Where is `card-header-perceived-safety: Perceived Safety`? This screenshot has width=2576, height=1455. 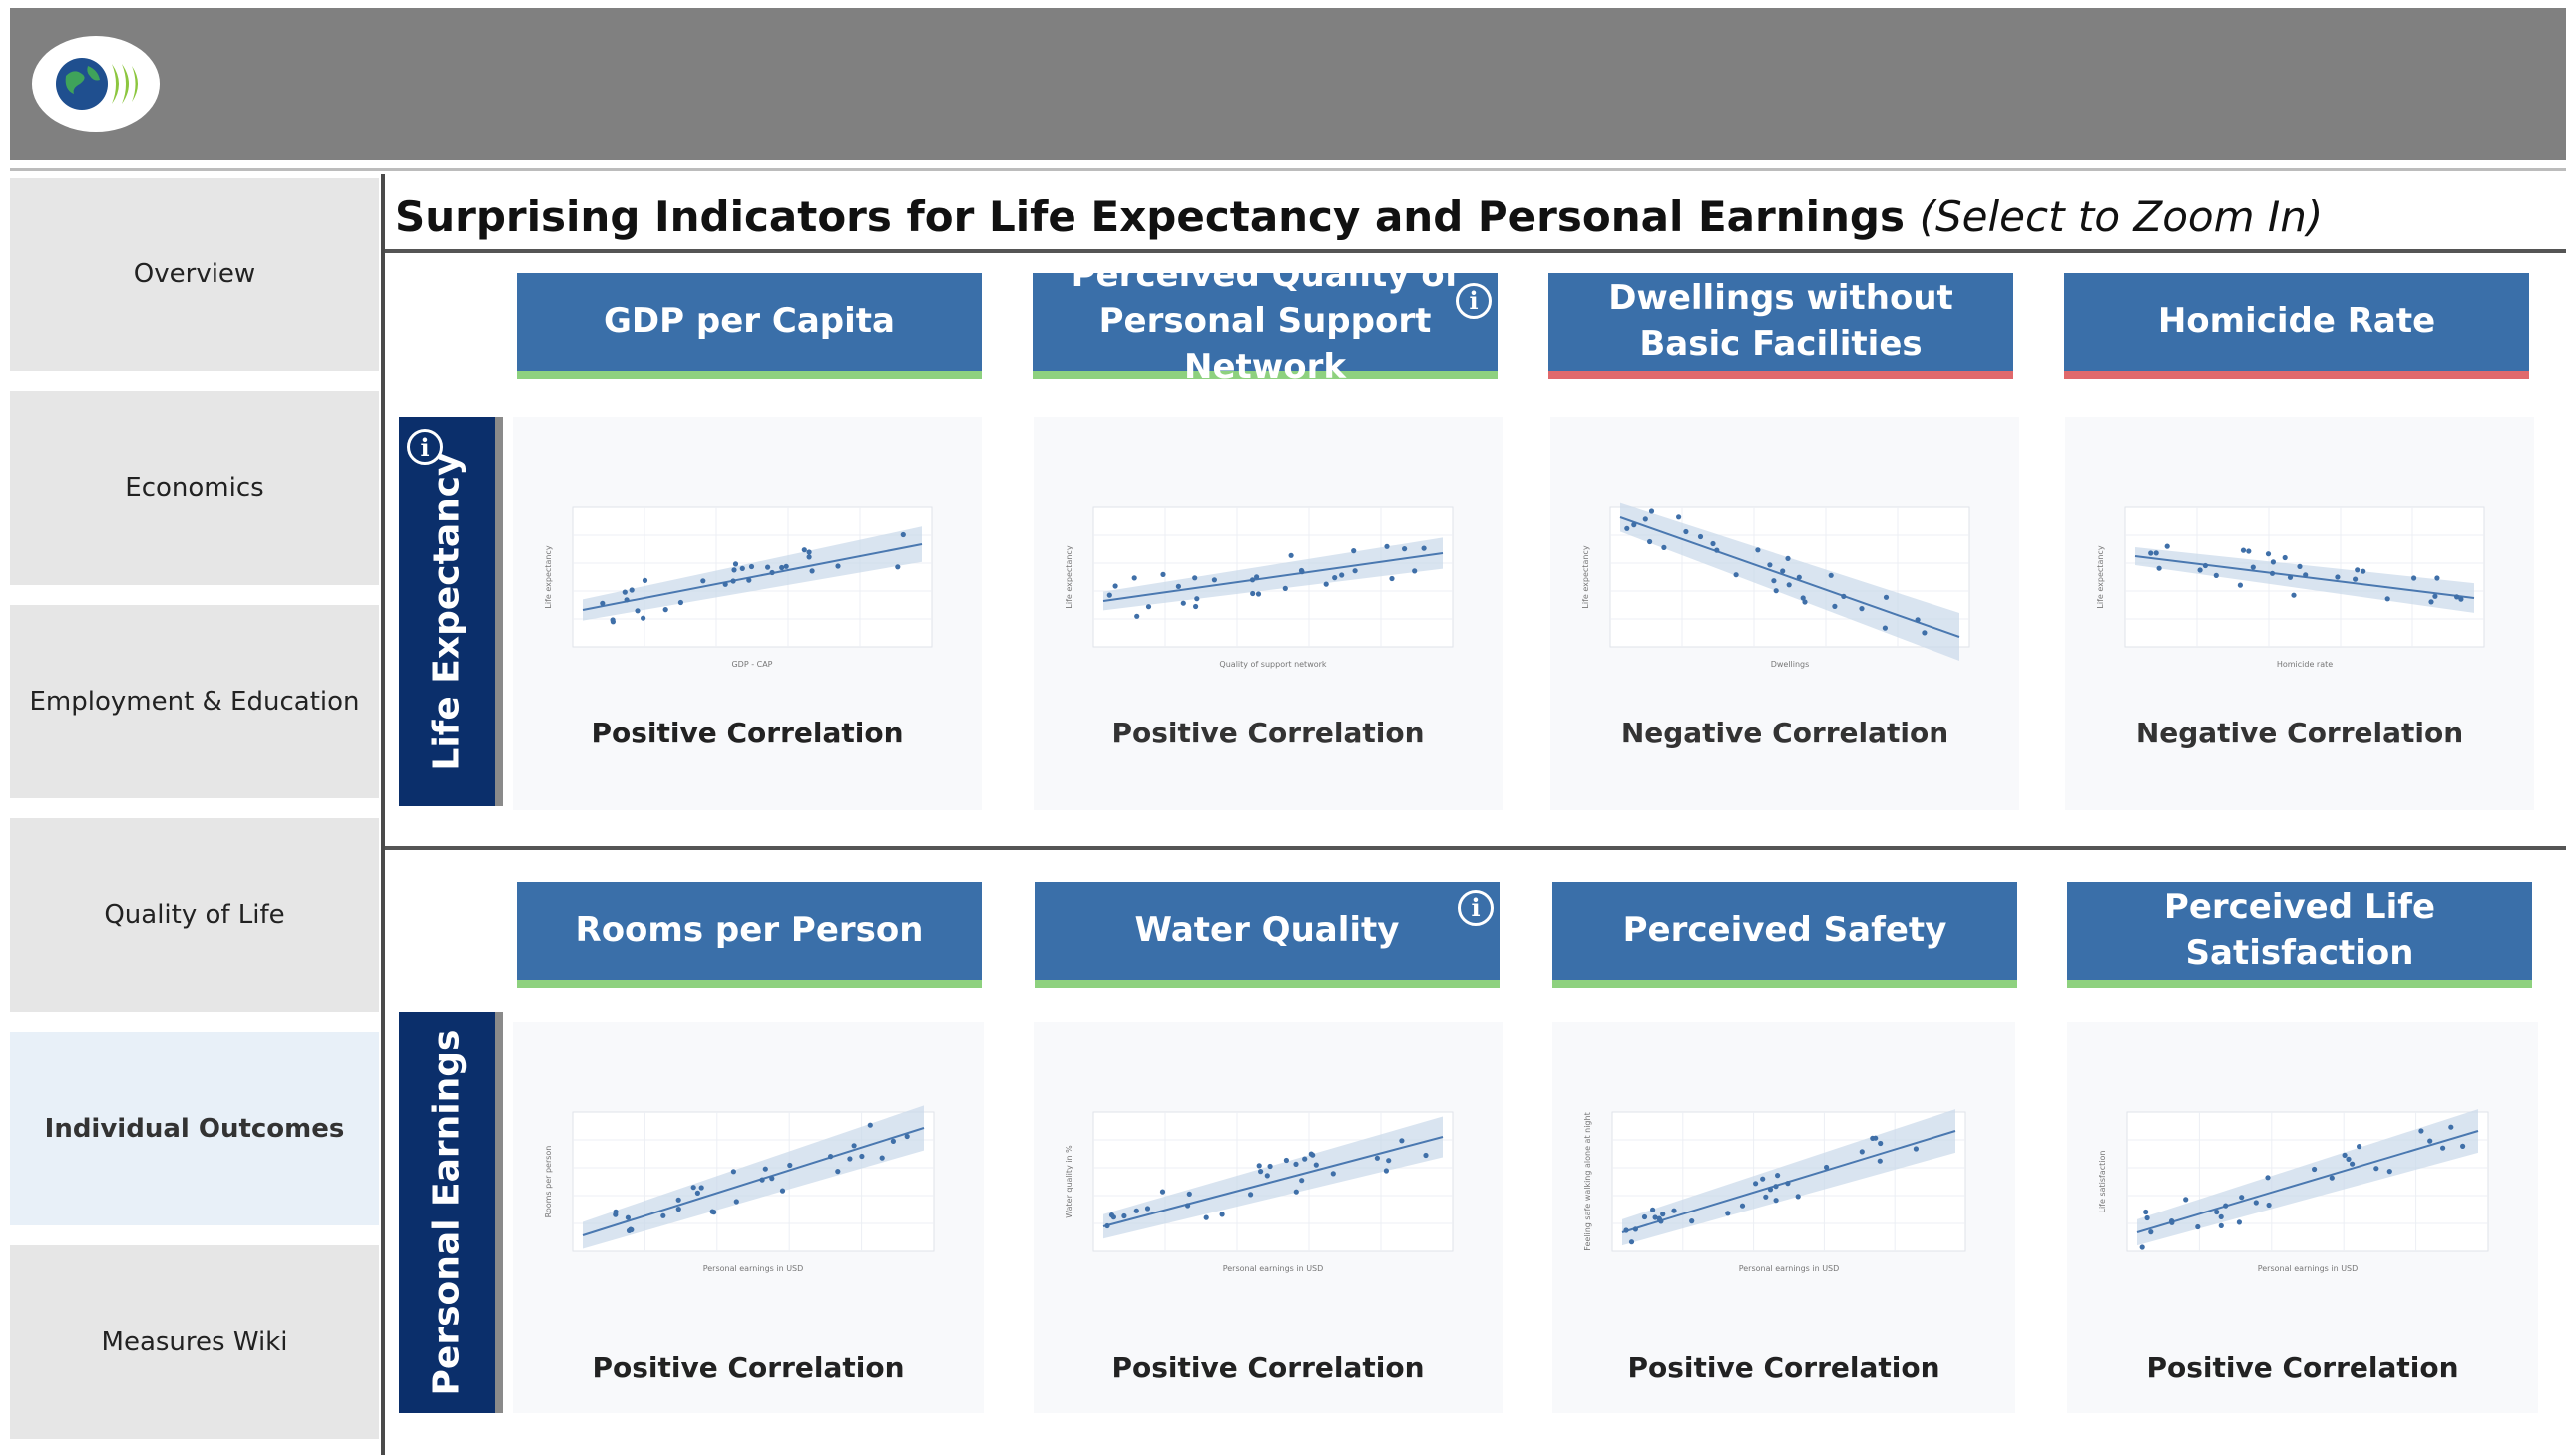 card-header-perceived-safety: Perceived Safety is located at coordinates (1784, 935).